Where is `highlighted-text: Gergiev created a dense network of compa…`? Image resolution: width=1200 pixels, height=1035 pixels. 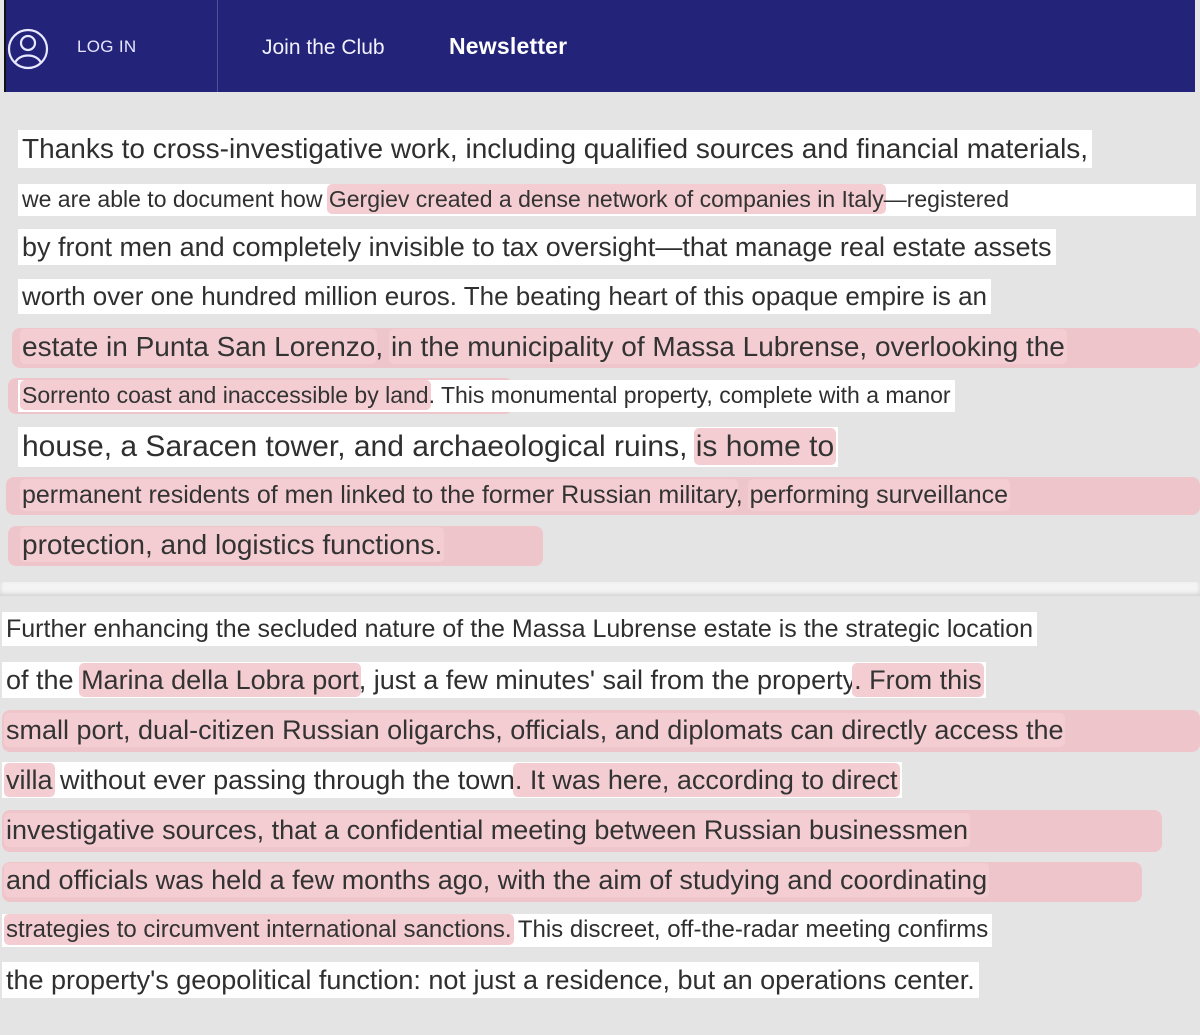
highlighted-text: Gergiev created a dense network of compa… is located at coordinates (606, 199).